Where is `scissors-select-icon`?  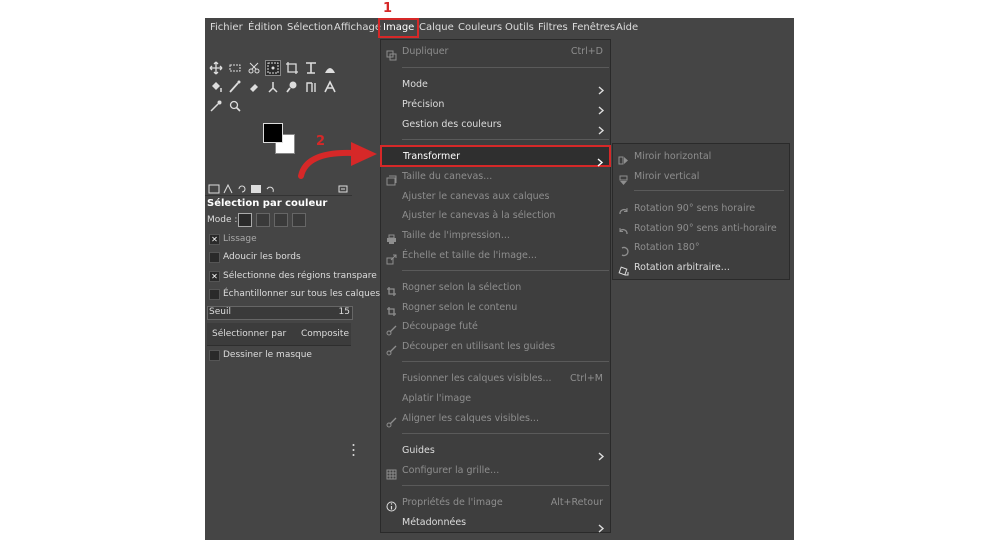 scissors-select-icon is located at coordinates (254, 68).